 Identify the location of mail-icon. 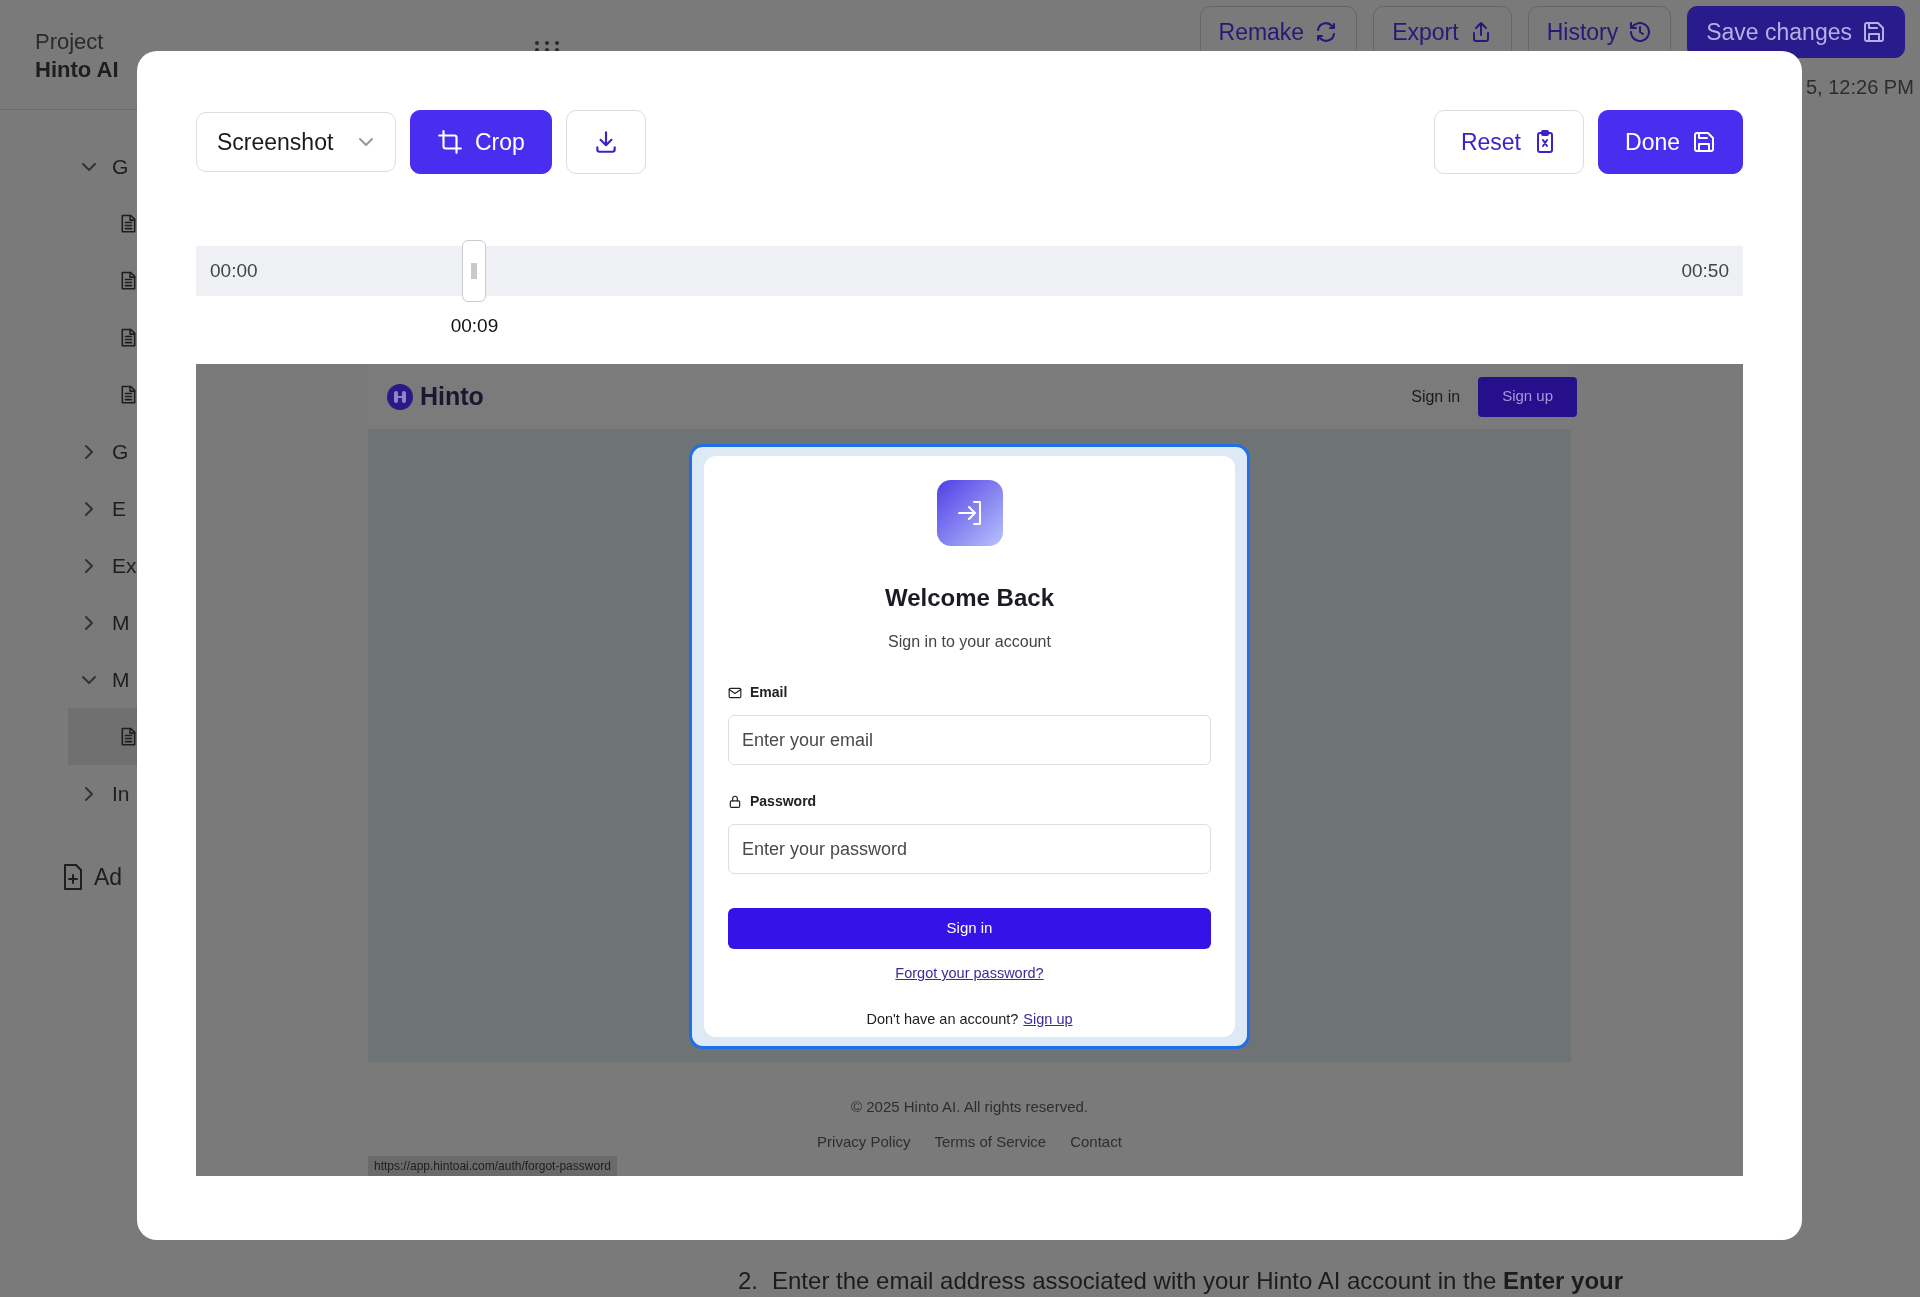
(735, 692).